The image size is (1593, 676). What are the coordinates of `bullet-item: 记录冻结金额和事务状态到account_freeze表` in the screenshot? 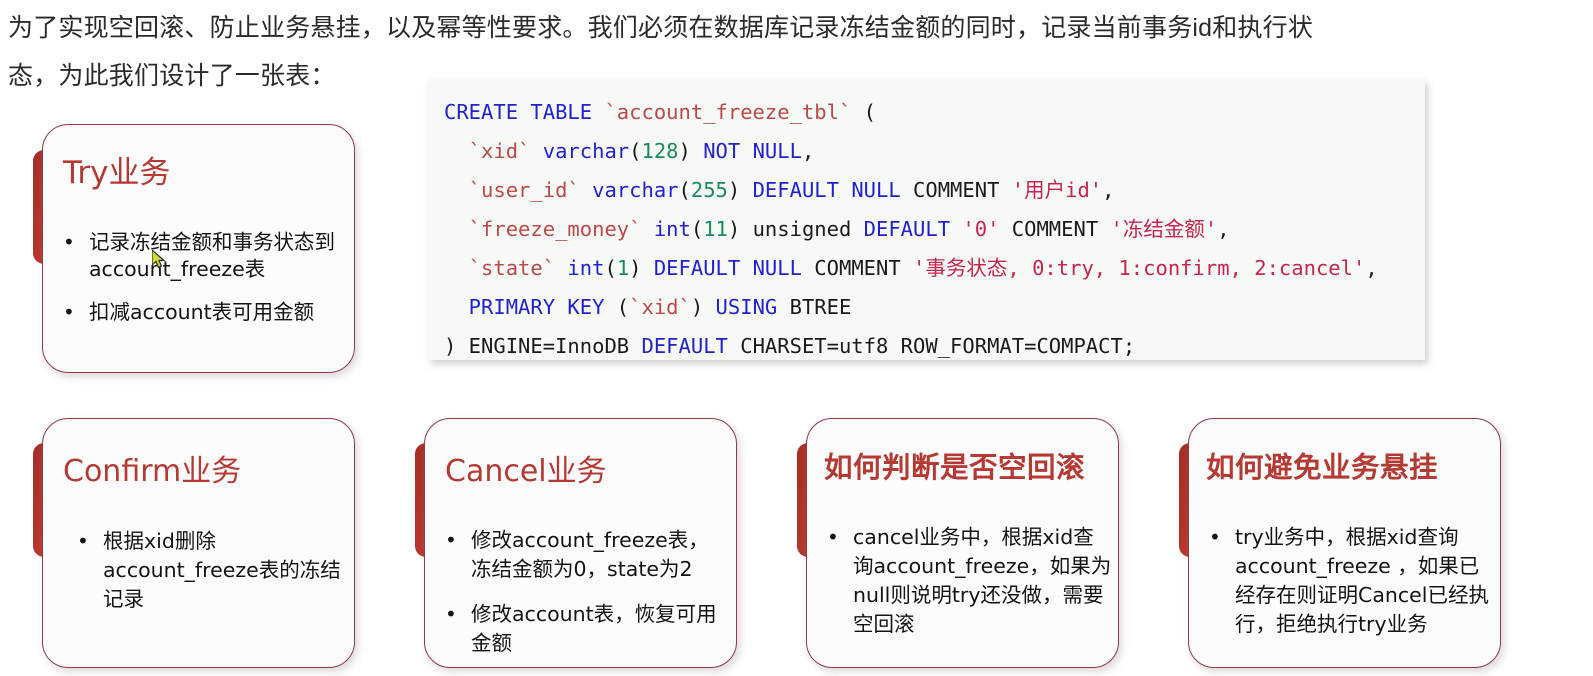 It's located at (200, 256).